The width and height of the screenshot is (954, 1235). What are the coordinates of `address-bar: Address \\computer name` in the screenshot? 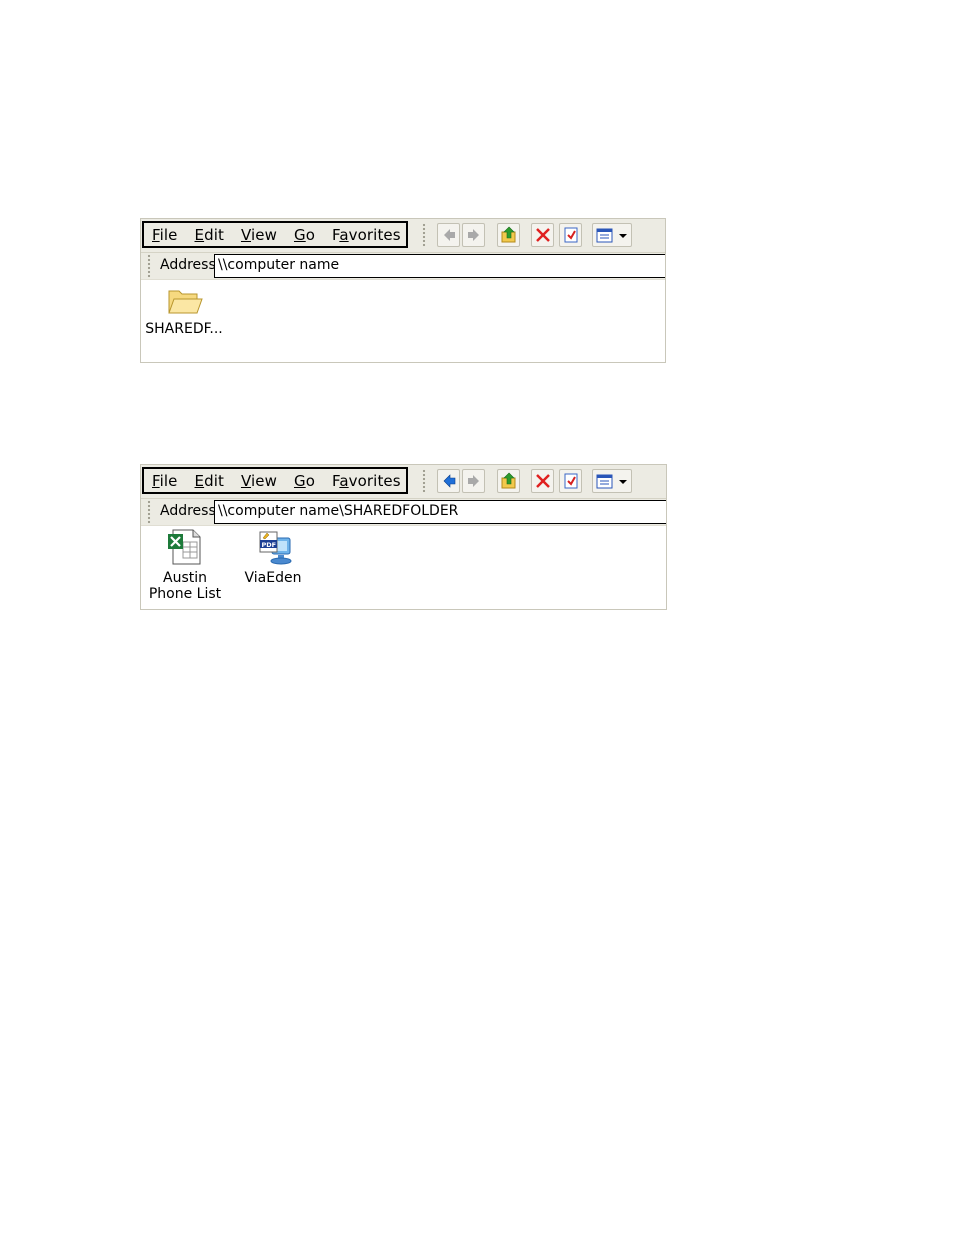 It's located at (403, 266).